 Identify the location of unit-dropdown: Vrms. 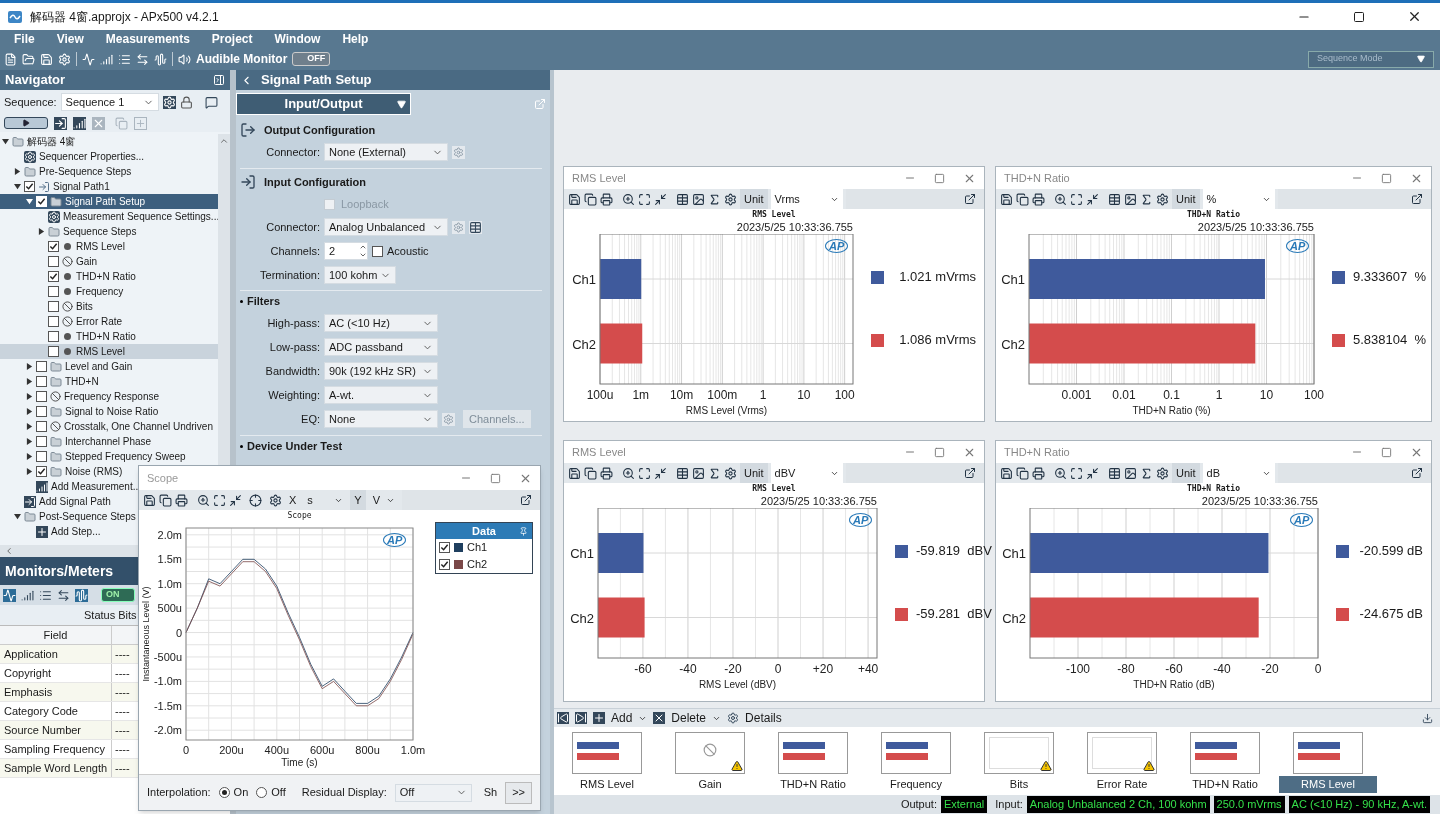
(806, 199).